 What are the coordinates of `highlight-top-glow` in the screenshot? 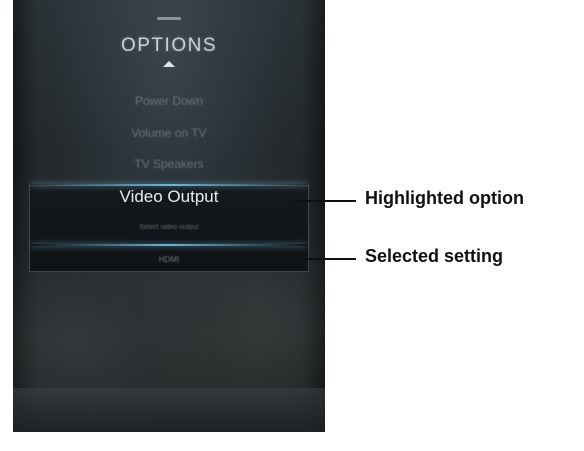 It's located at (169, 185).